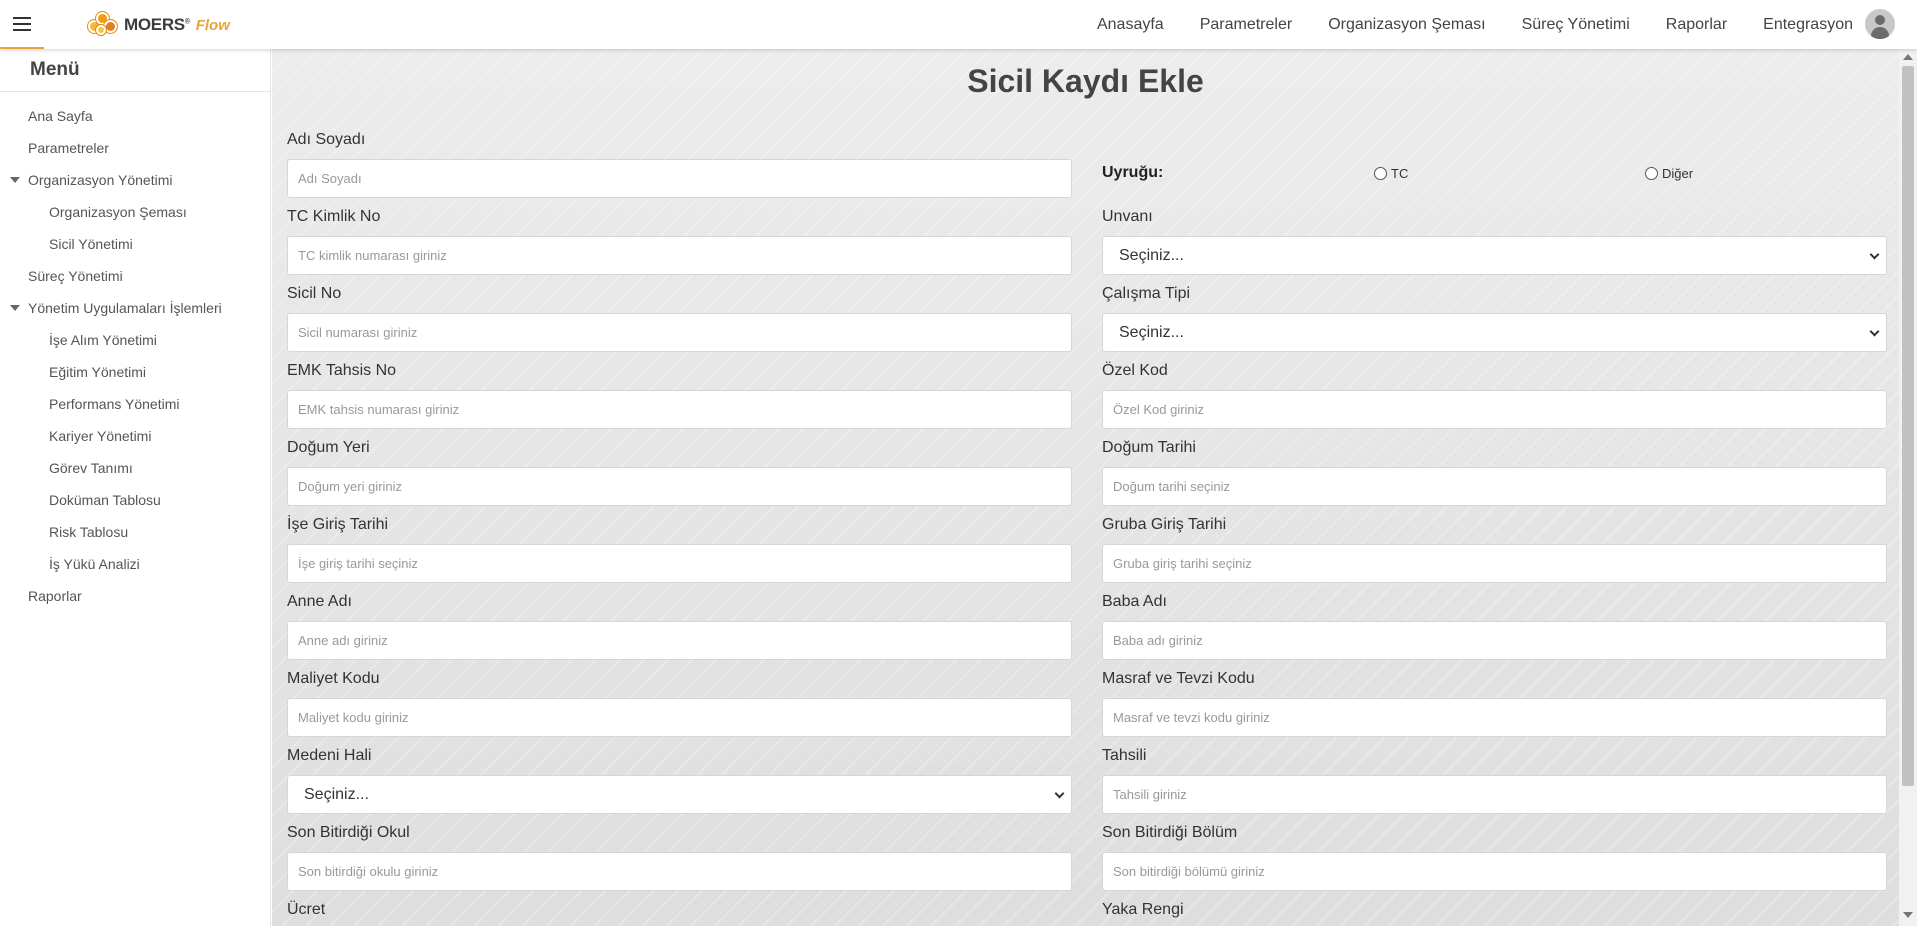 The image size is (1917, 926). Describe the element at coordinates (1391, 173) in the screenshot. I see `radio-tc: TC` at that location.